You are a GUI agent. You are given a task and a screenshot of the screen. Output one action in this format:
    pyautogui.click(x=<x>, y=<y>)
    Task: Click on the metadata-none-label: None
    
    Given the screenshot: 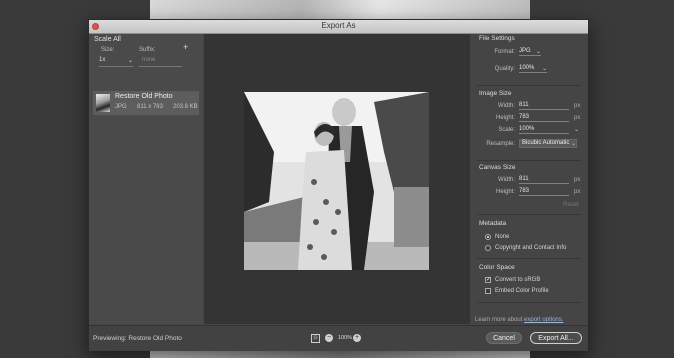 What is the action you would take?
    pyautogui.click(x=502, y=237)
    